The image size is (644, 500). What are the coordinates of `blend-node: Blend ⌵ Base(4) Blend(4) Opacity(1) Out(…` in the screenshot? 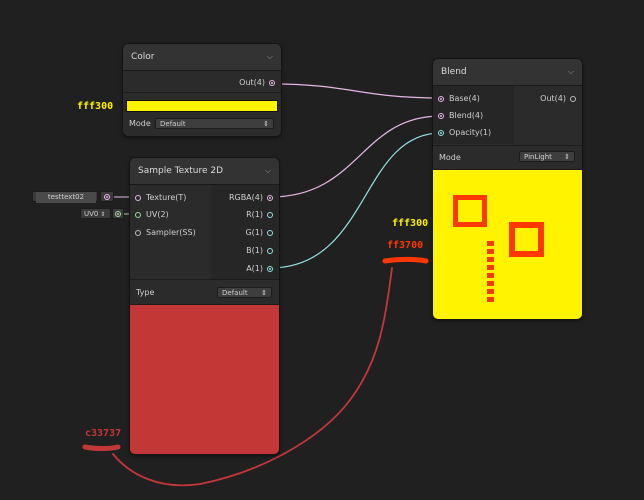 It's located at (507, 189).